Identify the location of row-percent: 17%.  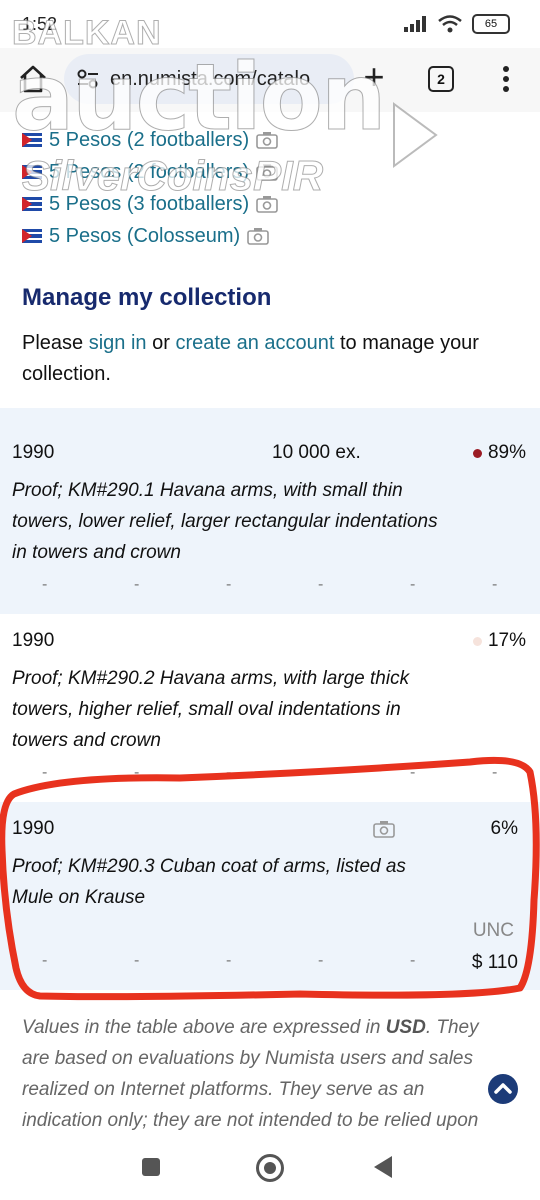
(499, 641).